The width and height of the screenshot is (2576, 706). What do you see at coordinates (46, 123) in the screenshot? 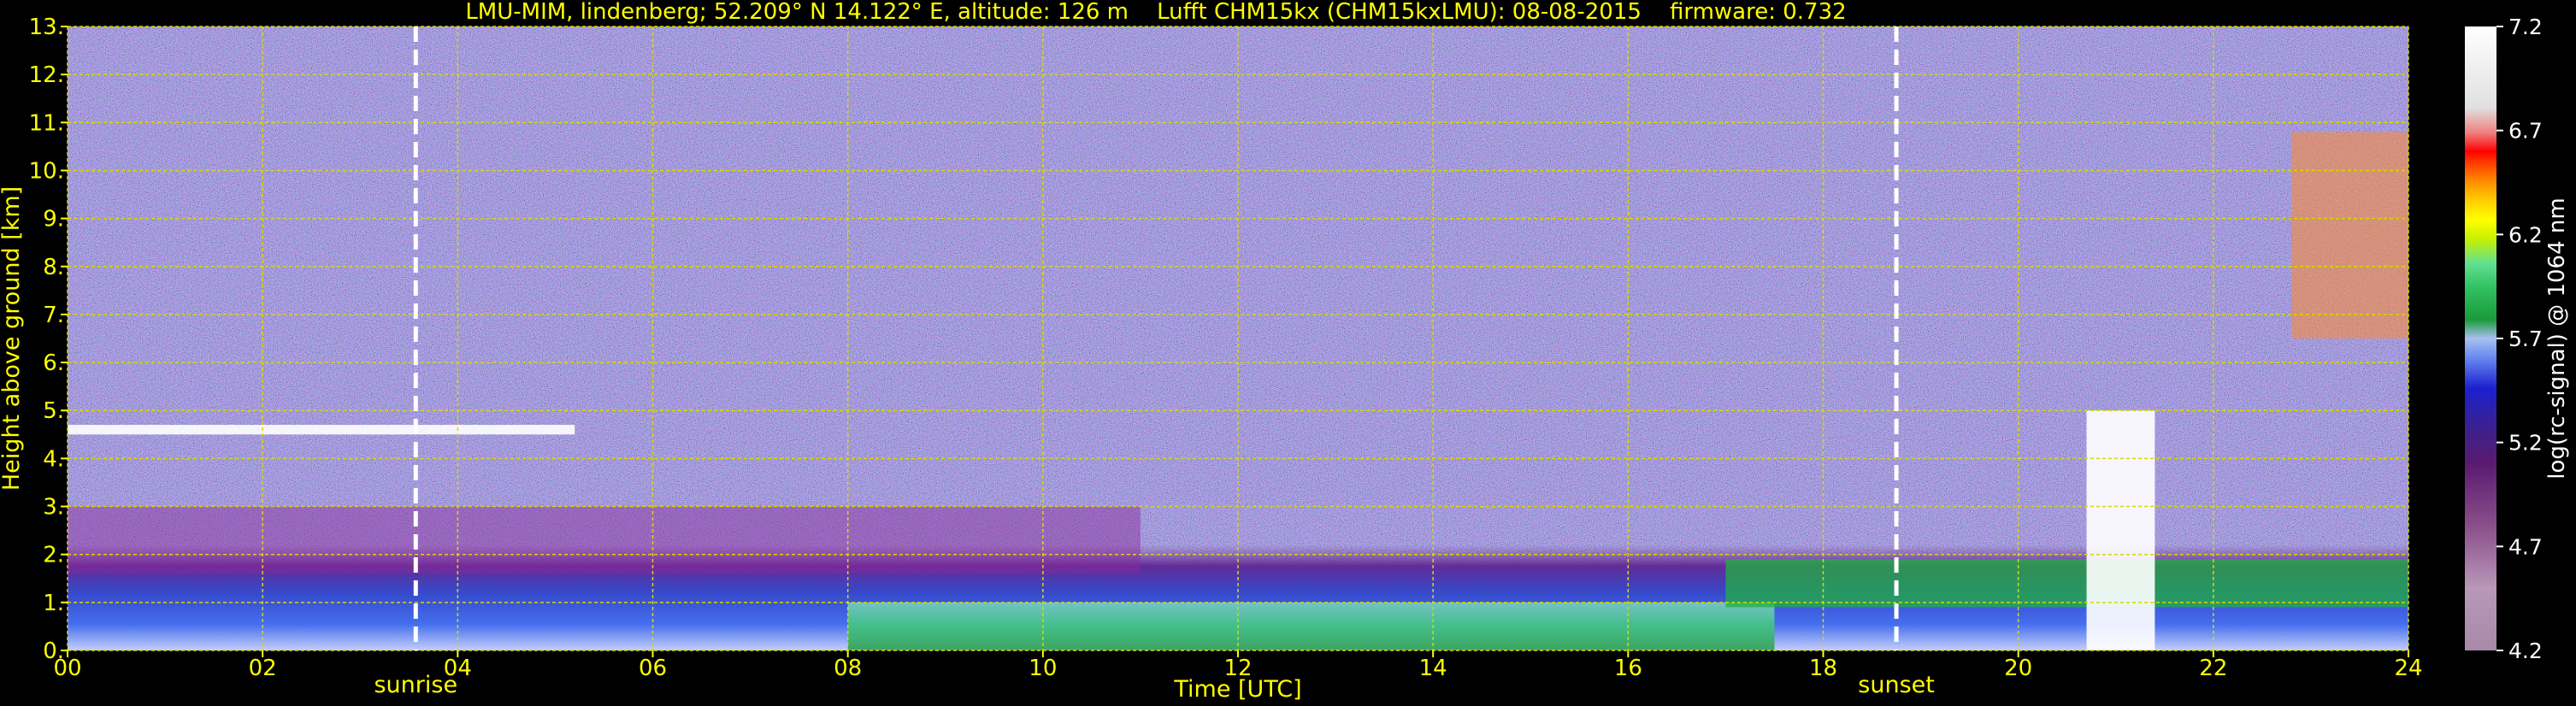
I see `y-tick-label: 11.` at bounding box center [46, 123].